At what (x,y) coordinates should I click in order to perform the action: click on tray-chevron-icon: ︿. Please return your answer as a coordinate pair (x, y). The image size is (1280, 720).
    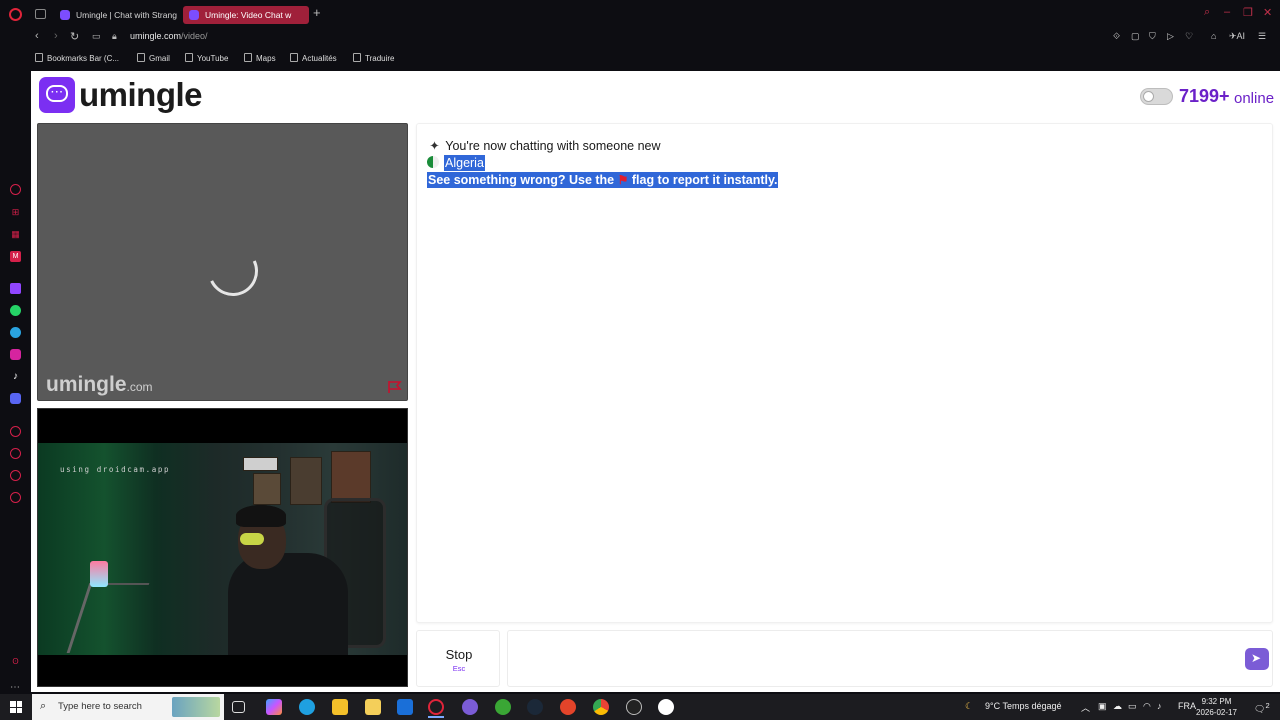
    Looking at the image, I should click on (1085, 707).